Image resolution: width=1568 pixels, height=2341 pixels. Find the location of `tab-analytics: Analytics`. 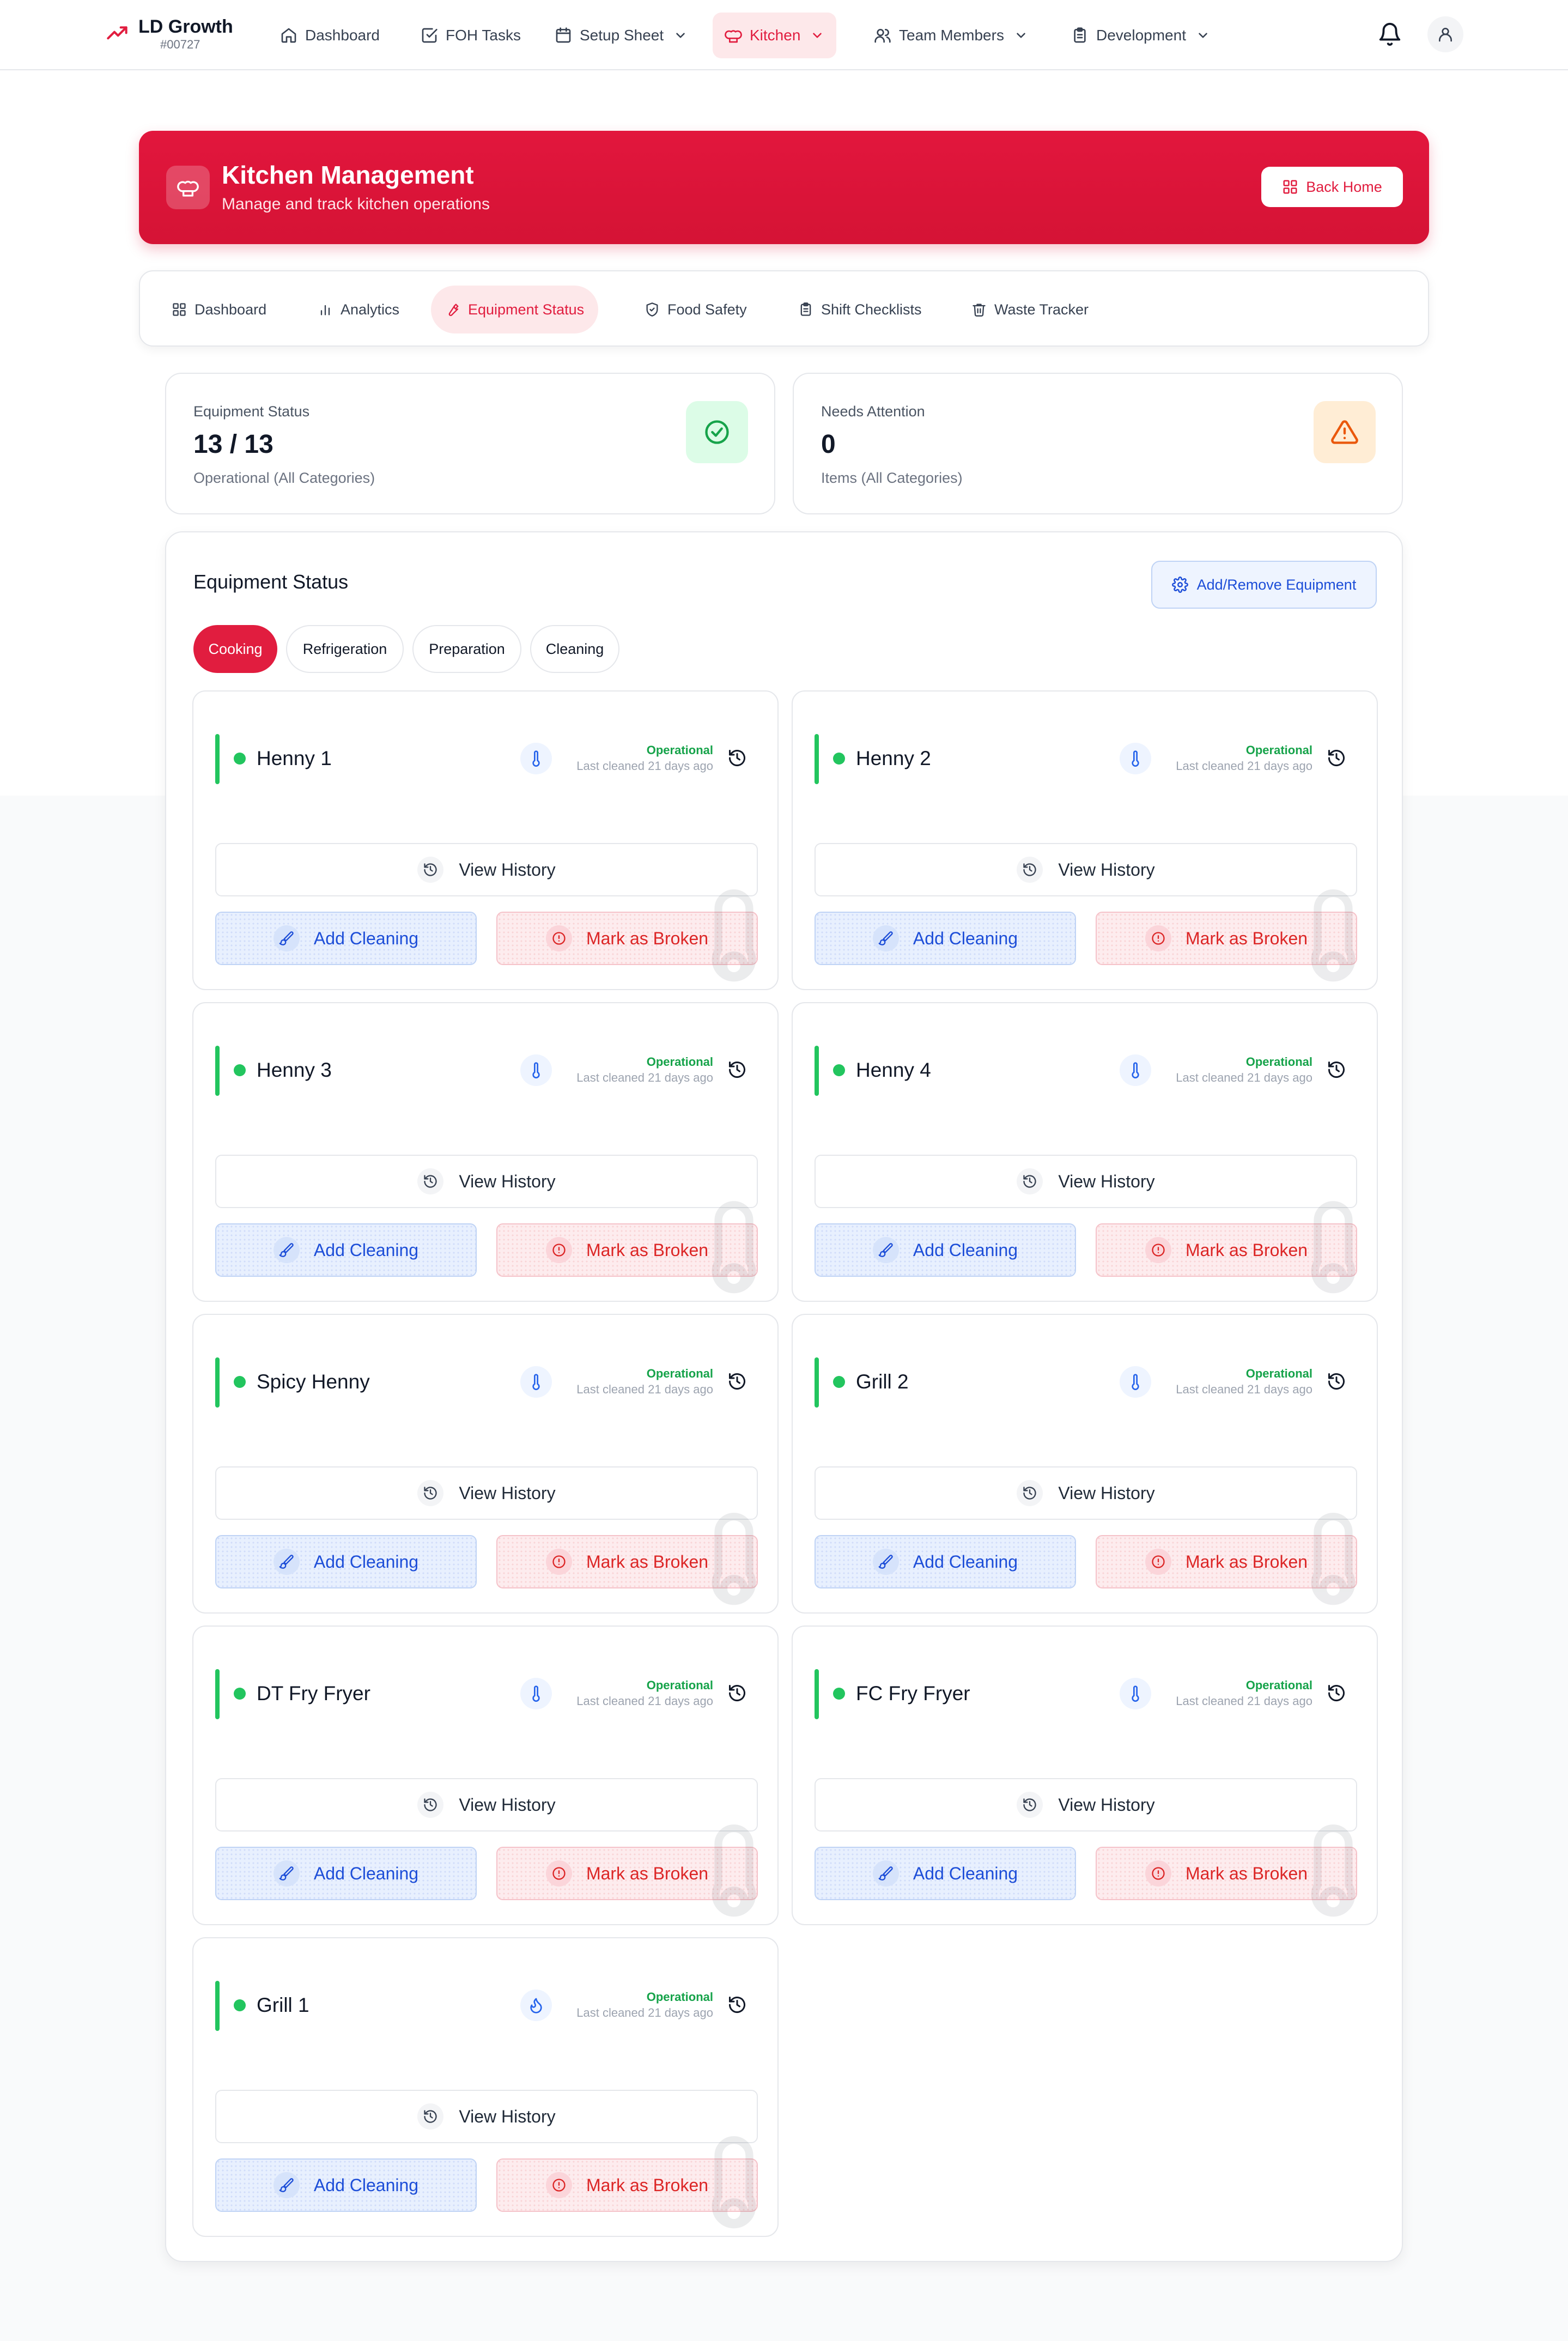

tab-analytics: Analytics is located at coordinates (358, 310).